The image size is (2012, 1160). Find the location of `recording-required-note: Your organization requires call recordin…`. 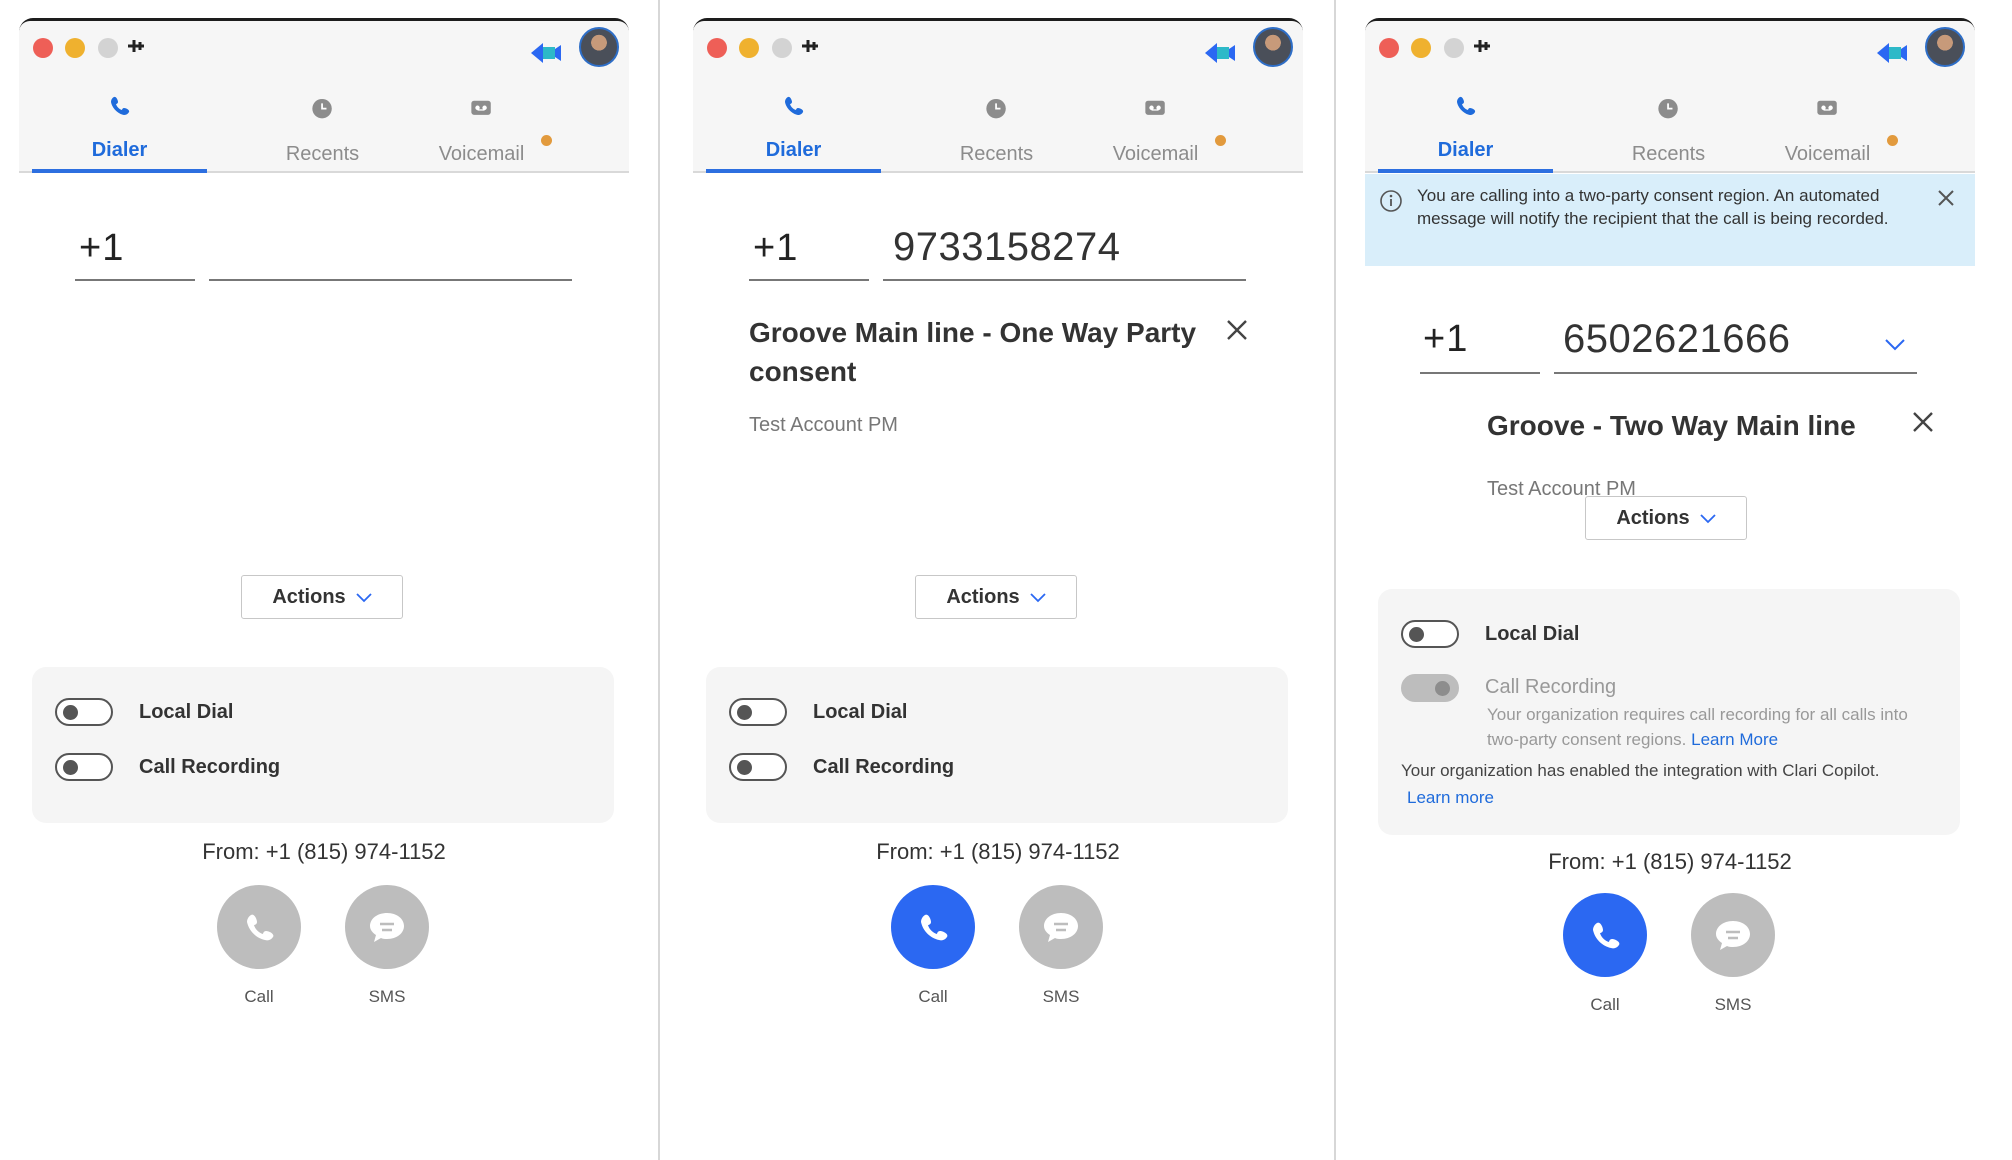

recording-required-note: Your organization requires call recordin… is located at coordinates (1712, 727).